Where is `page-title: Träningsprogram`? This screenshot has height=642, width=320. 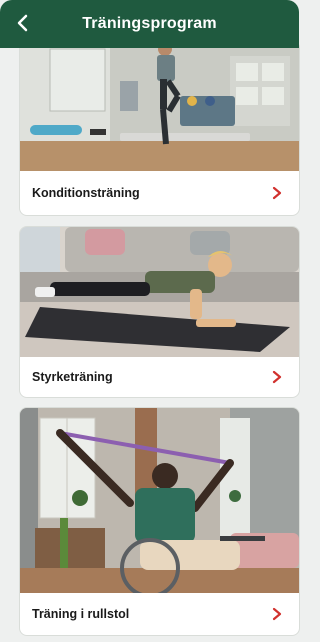 page-title: Träningsprogram is located at coordinates (149, 23).